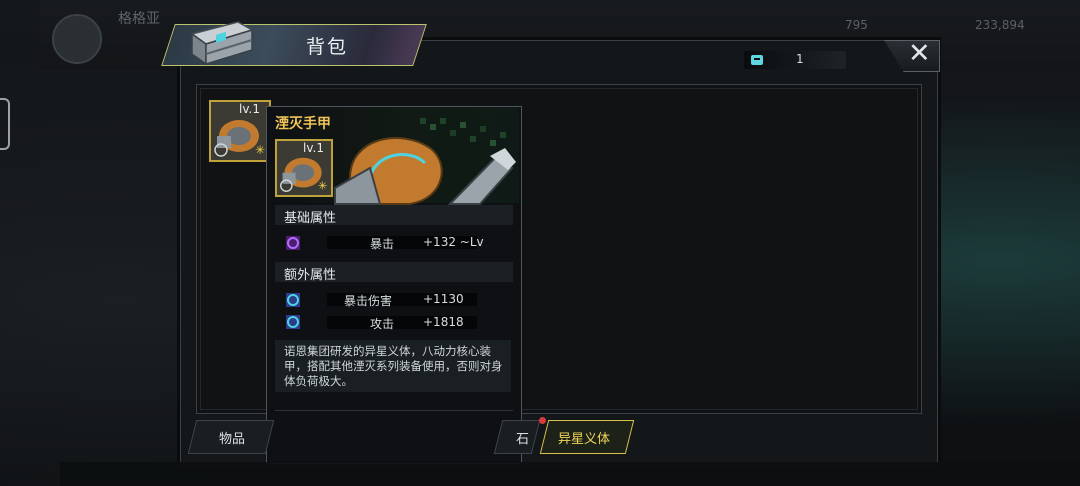  I want to click on attack-icon, so click(293, 322).